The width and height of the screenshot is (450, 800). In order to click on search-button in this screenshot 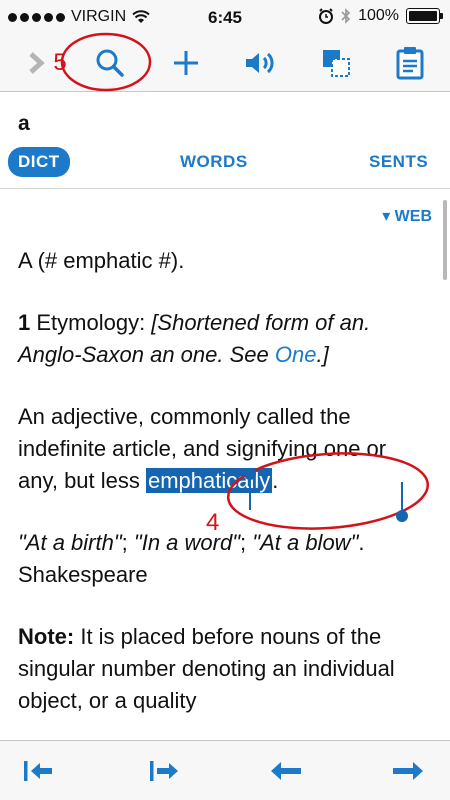, I will do `click(110, 63)`.